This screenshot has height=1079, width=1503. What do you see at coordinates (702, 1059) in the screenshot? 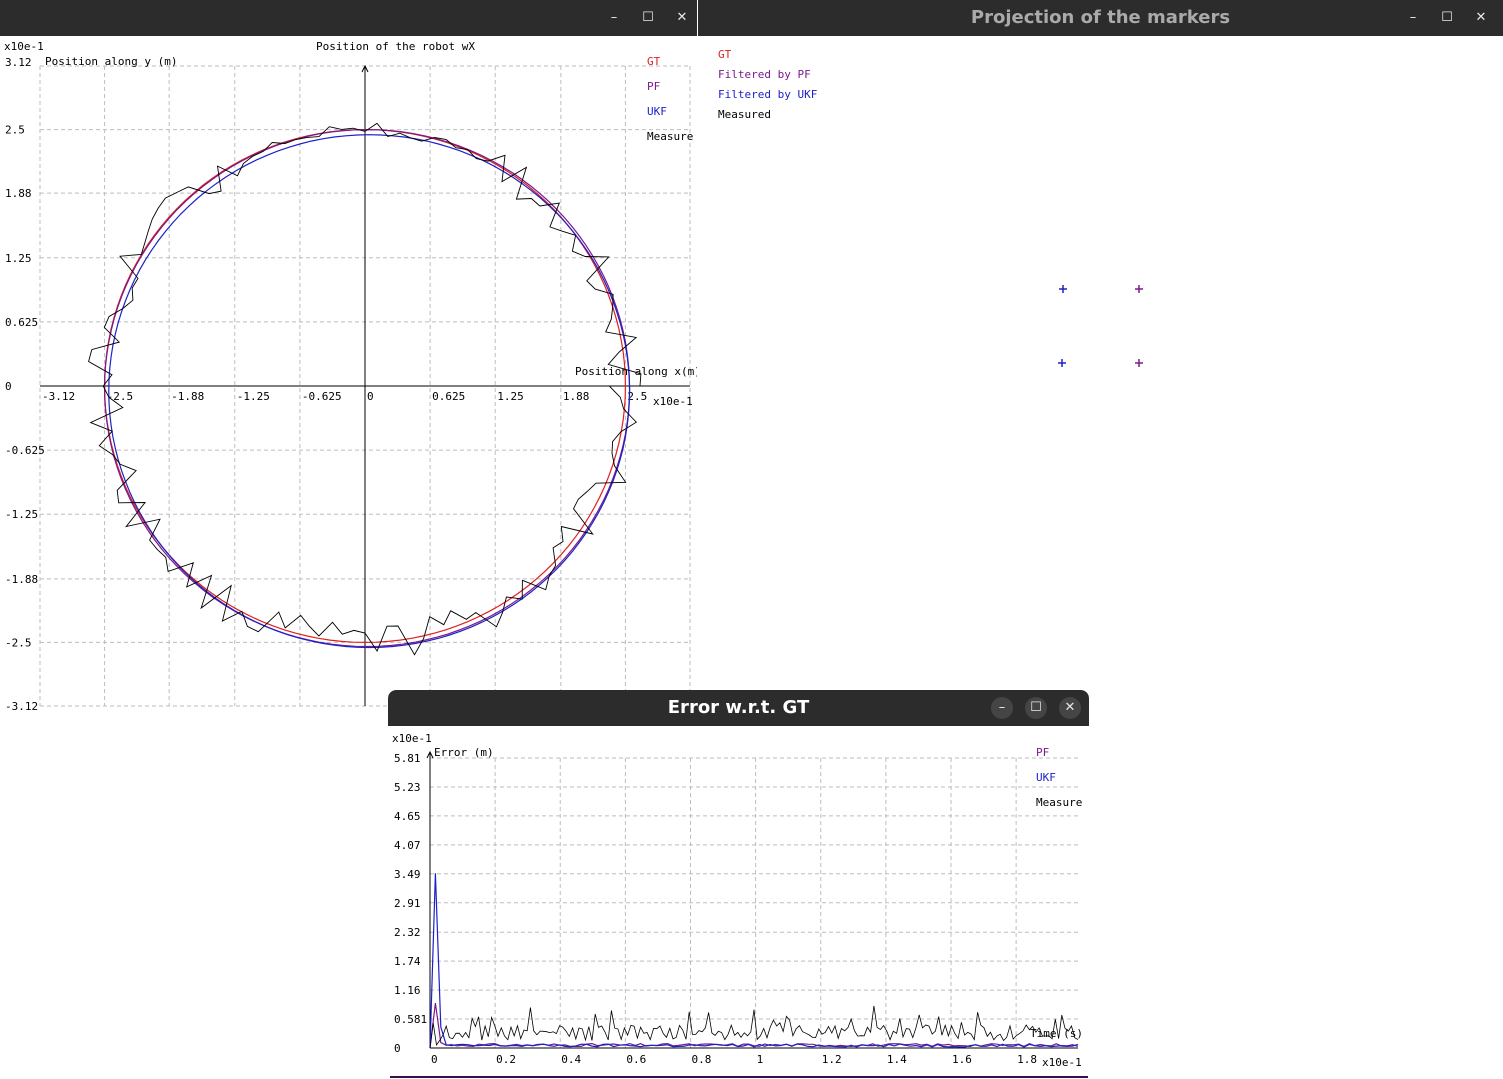
I see `x-tick-label: 0.8` at bounding box center [702, 1059].